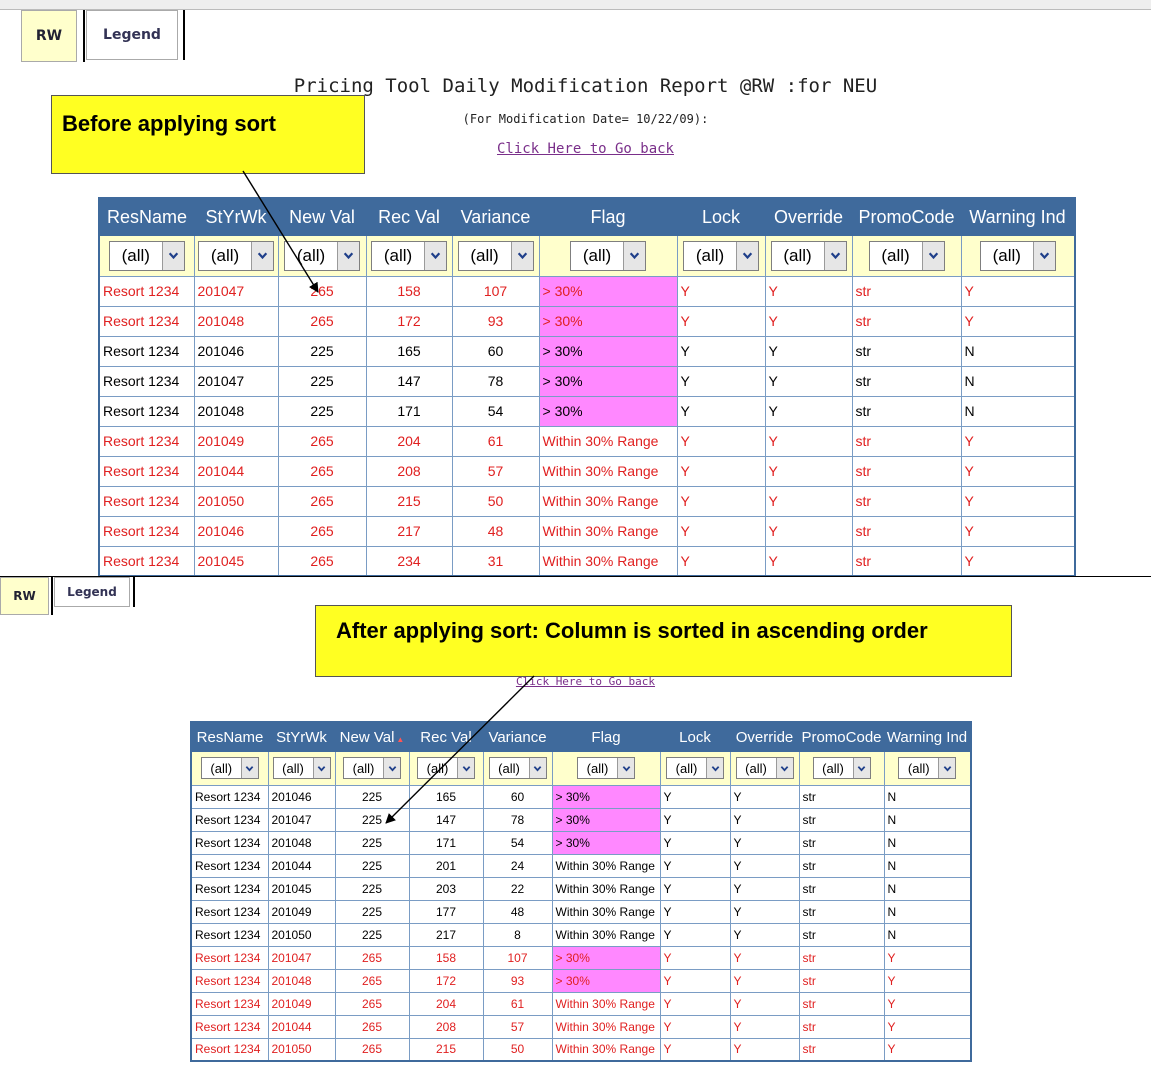 This screenshot has height=1065, width=1151. Describe the element at coordinates (446, 1049) in the screenshot. I see `cell-rec-val: 215` at that location.